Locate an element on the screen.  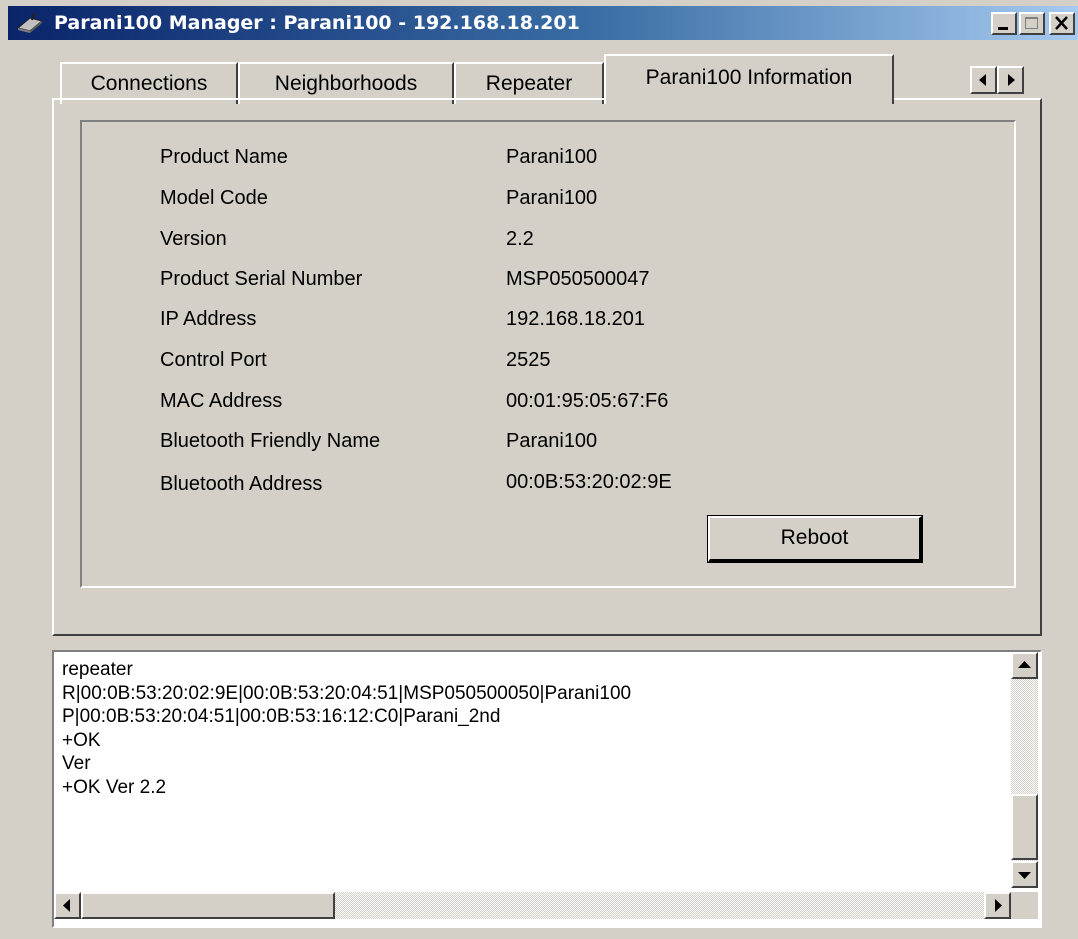
product-name-value: Parani100 is located at coordinates (552, 157).